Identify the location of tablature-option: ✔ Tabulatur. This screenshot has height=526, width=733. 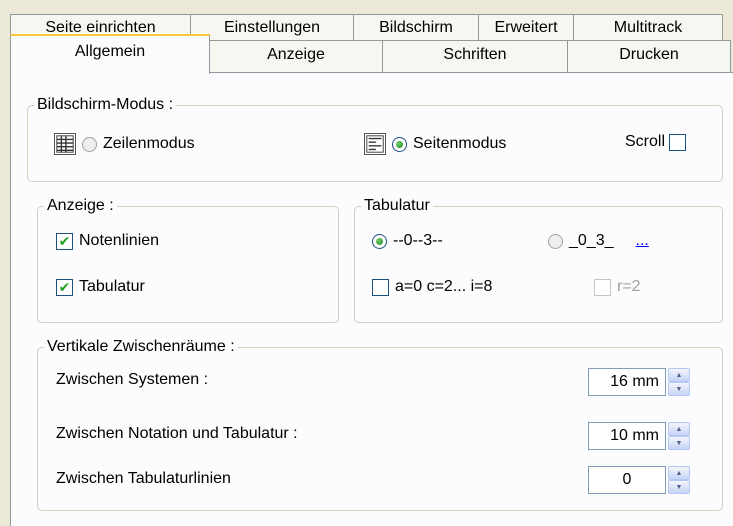
(100, 287).